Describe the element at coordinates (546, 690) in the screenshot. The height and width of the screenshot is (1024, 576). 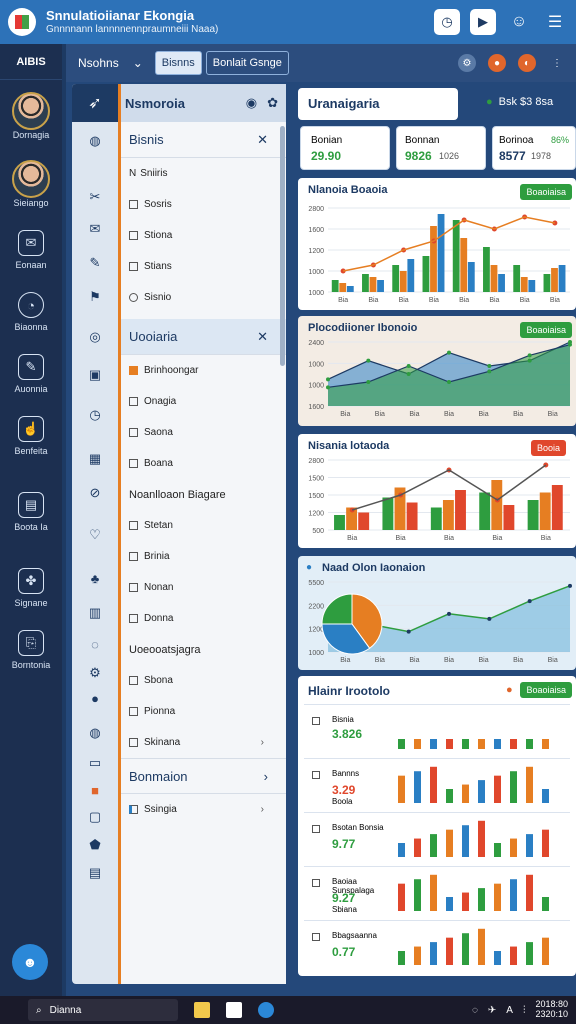
I see `table-badge: Boaoiaisa` at that location.